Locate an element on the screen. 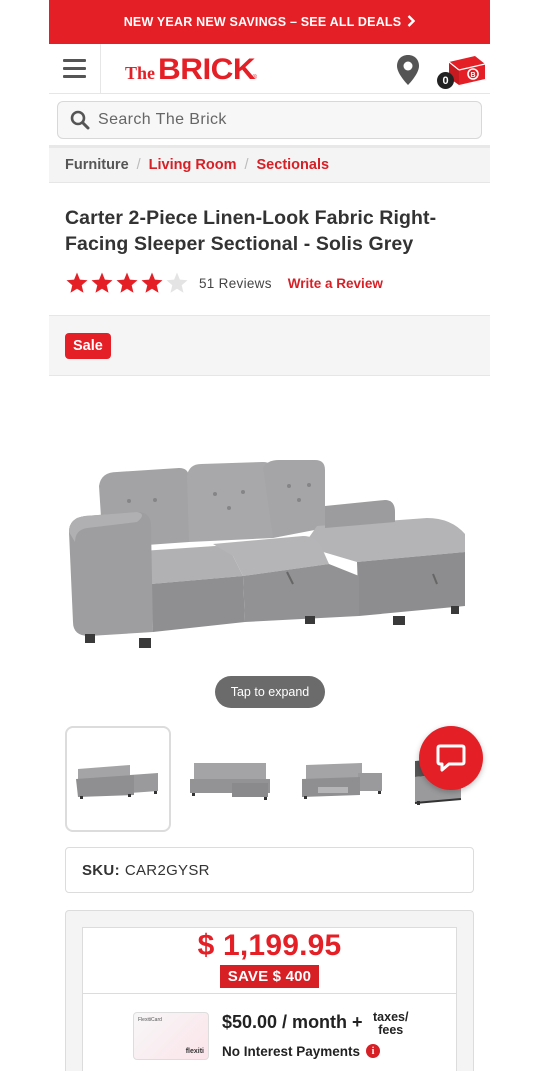 Image resolution: width=540 pixels, height=1071 pixels. sale-bar: Sale is located at coordinates (269, 345).